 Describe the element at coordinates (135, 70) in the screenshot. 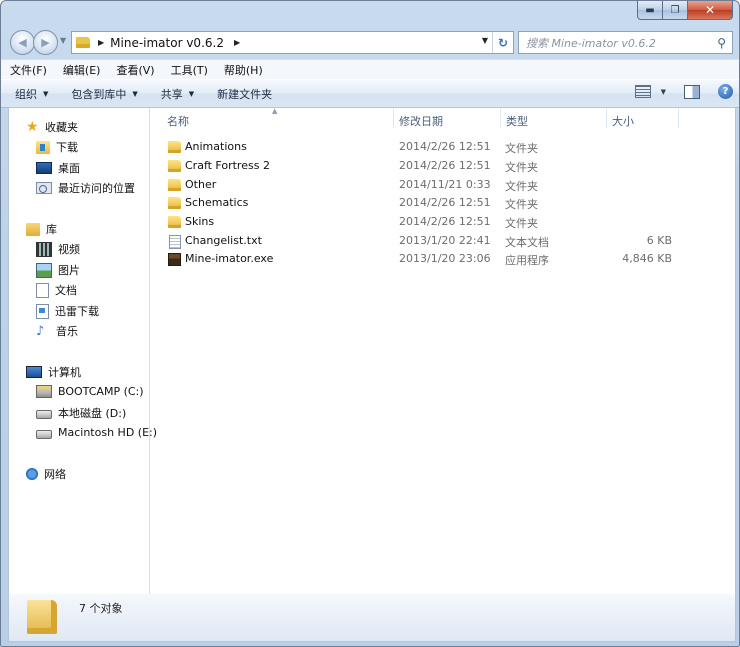

I see `menu-view: 查看(V)` at that location.